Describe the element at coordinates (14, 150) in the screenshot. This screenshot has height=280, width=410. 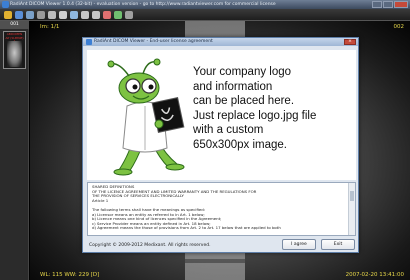
I see `series-panel: 001 ABDOMEN AP (SUPINE) 1` at that location.